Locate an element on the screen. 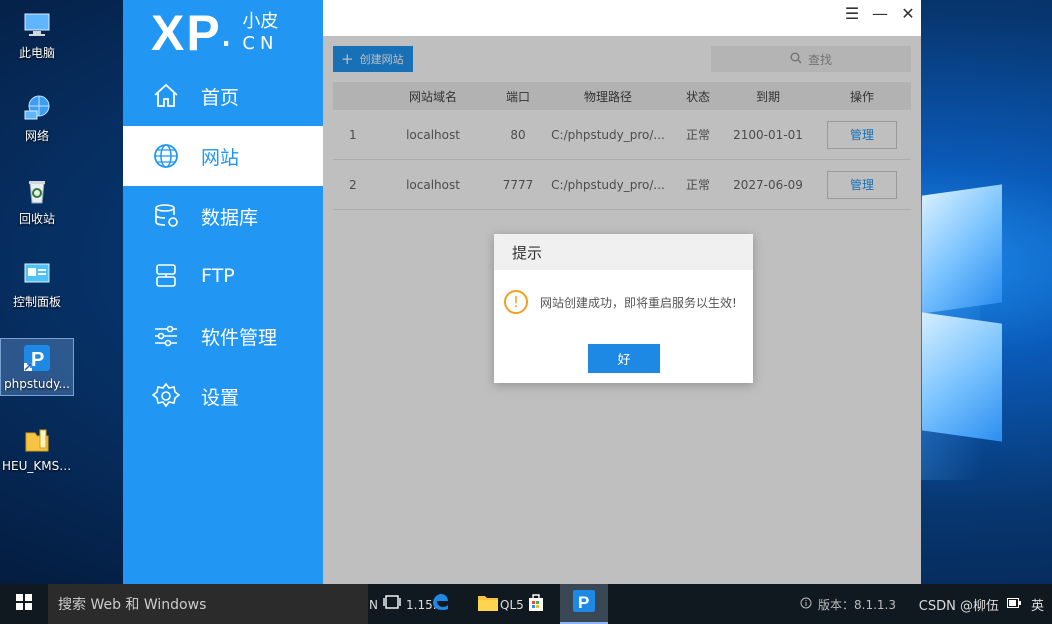 The width and height of the screenshot is (1052, 624). windows-start-icon is located at coordinates (24, 604).